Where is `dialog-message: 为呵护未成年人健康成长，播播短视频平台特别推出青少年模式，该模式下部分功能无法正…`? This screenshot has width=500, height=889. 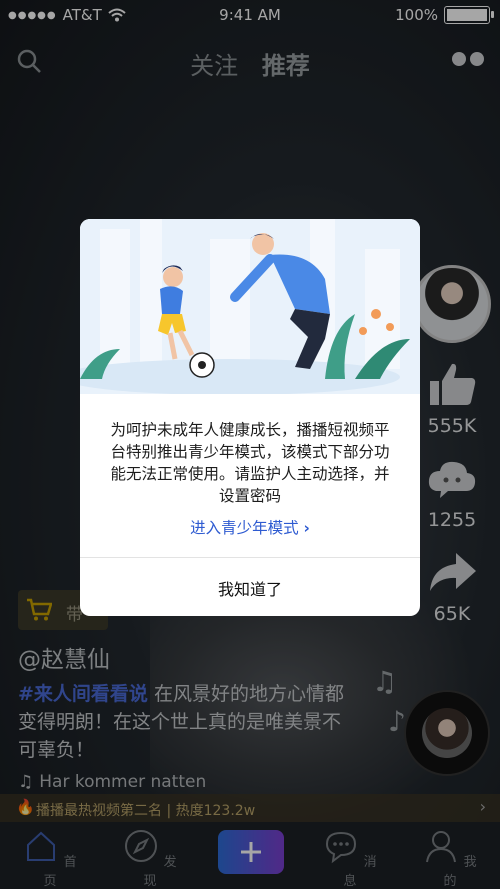 dialog-message: 为呵护未成年人健康成长，播播短视频平台特别推出青少年模式，该模式下部分功能无法正… is located at coordinates (250, 463).